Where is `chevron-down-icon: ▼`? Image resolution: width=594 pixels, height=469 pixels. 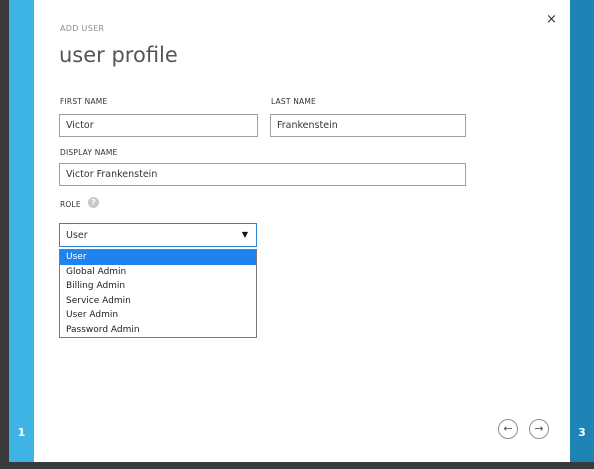
chevron-down-icon: ▼ is located at coordinates (244, 234).